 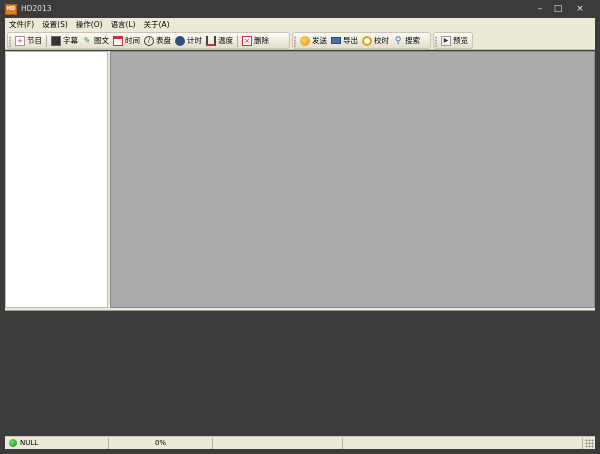 I want to click on graphic-text-label: 图文, so click(x=101, y=40).